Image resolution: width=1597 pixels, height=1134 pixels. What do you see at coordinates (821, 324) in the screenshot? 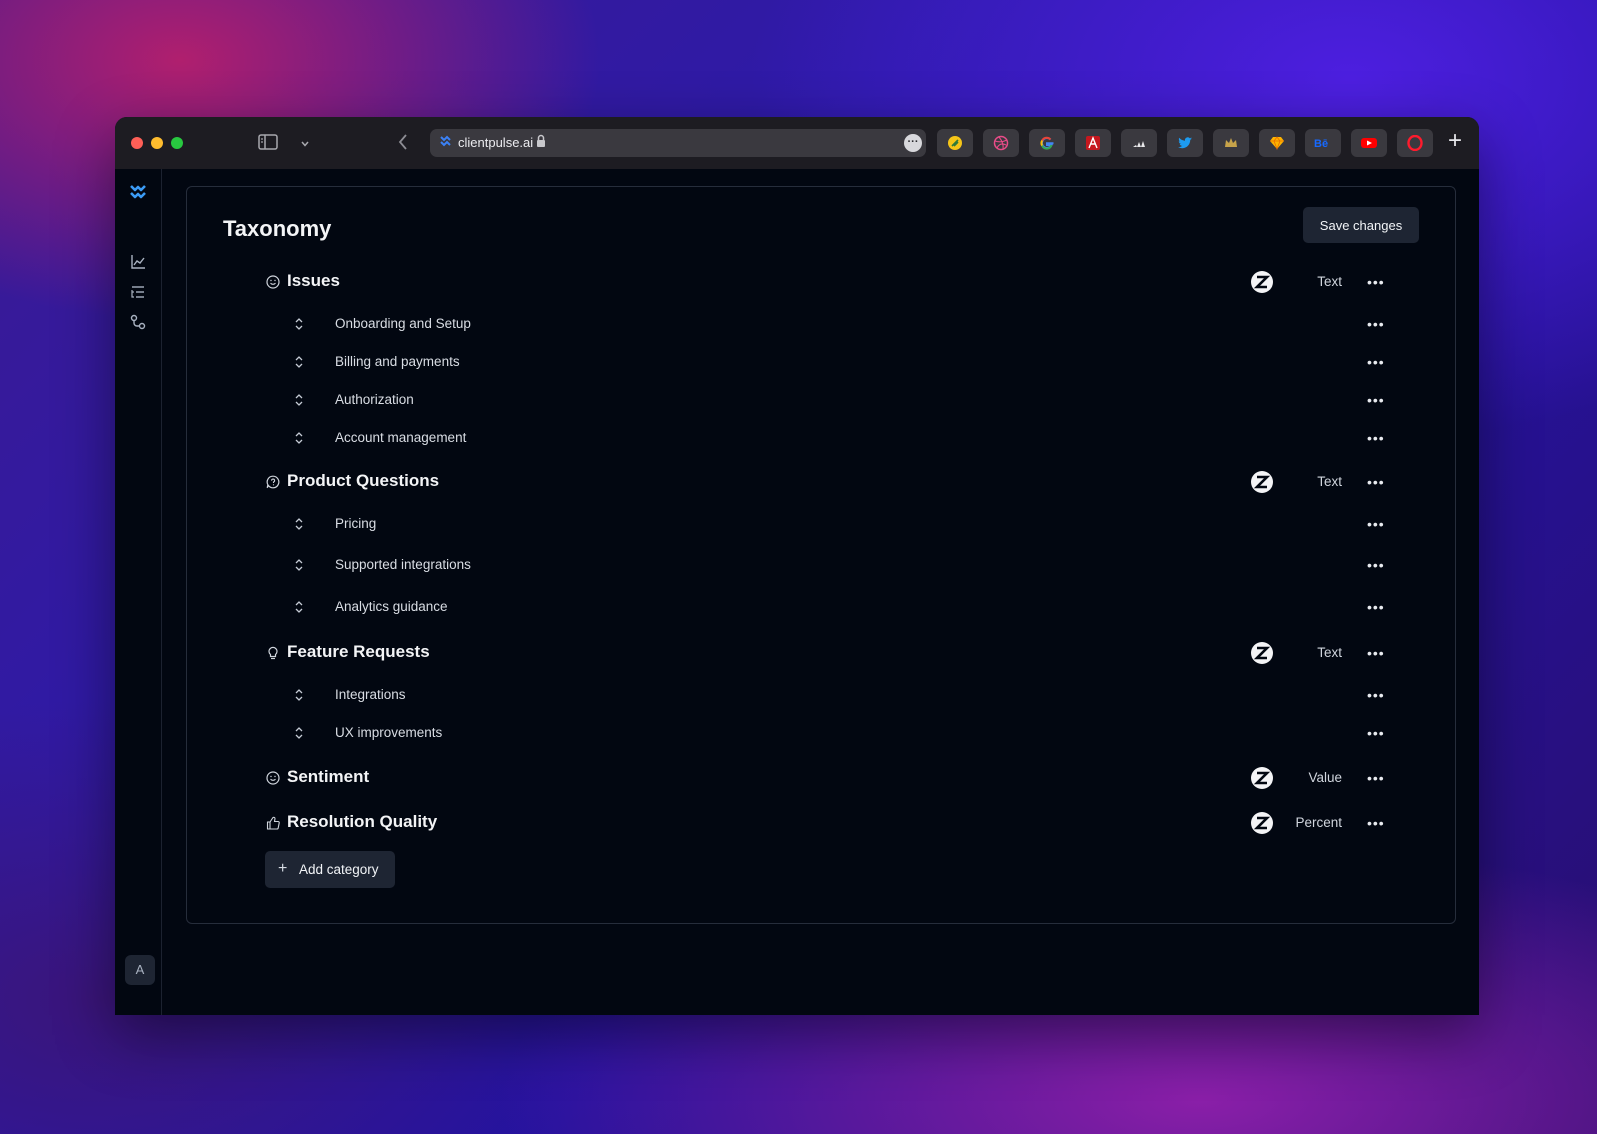
I see `subcategory-row: Onboarding and Setup •••` at bounding box center [821, 324].